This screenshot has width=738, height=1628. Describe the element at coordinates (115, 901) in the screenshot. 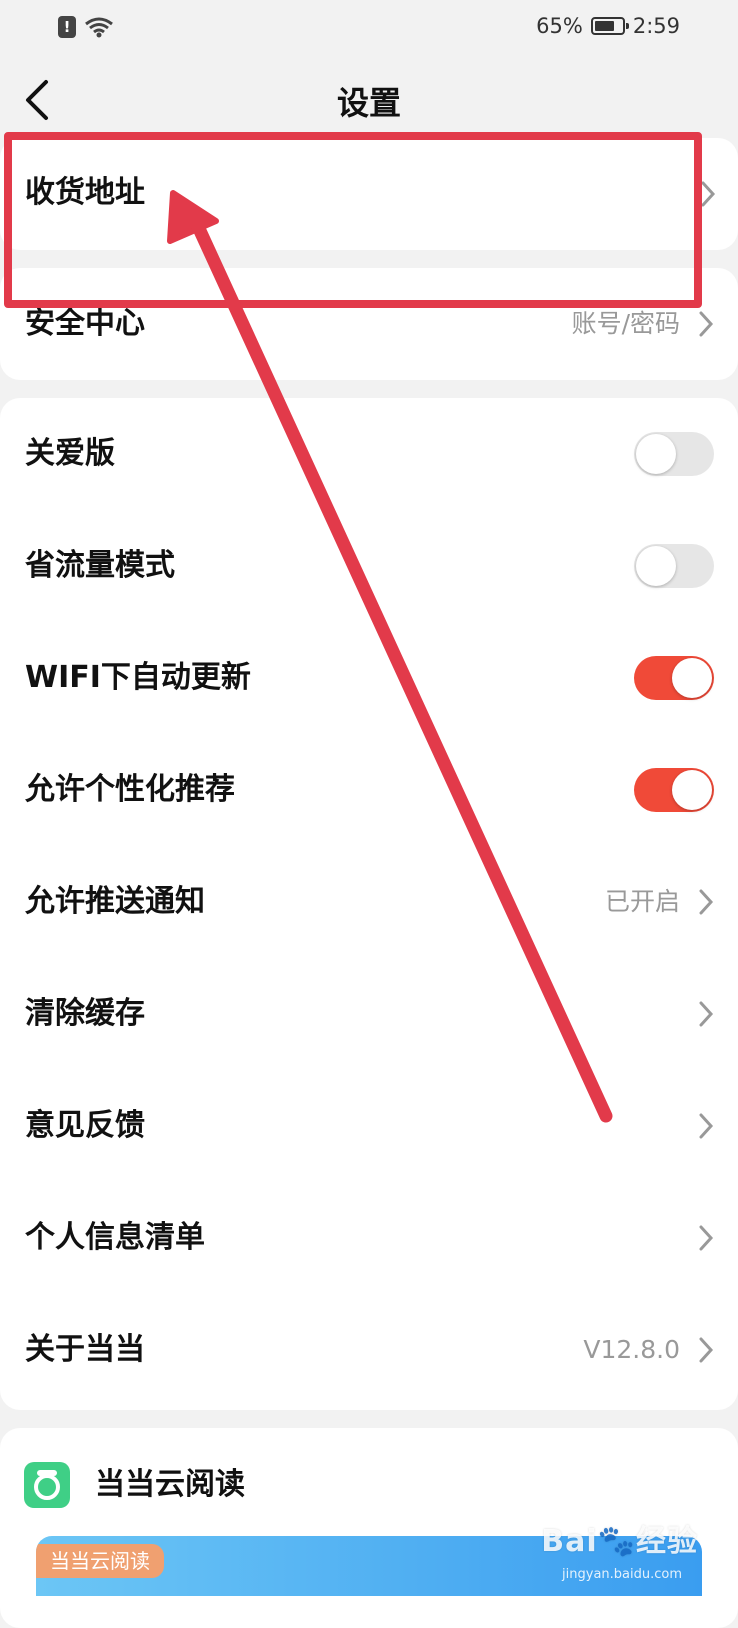

I see `row-label: 允许推送通知` at that location.